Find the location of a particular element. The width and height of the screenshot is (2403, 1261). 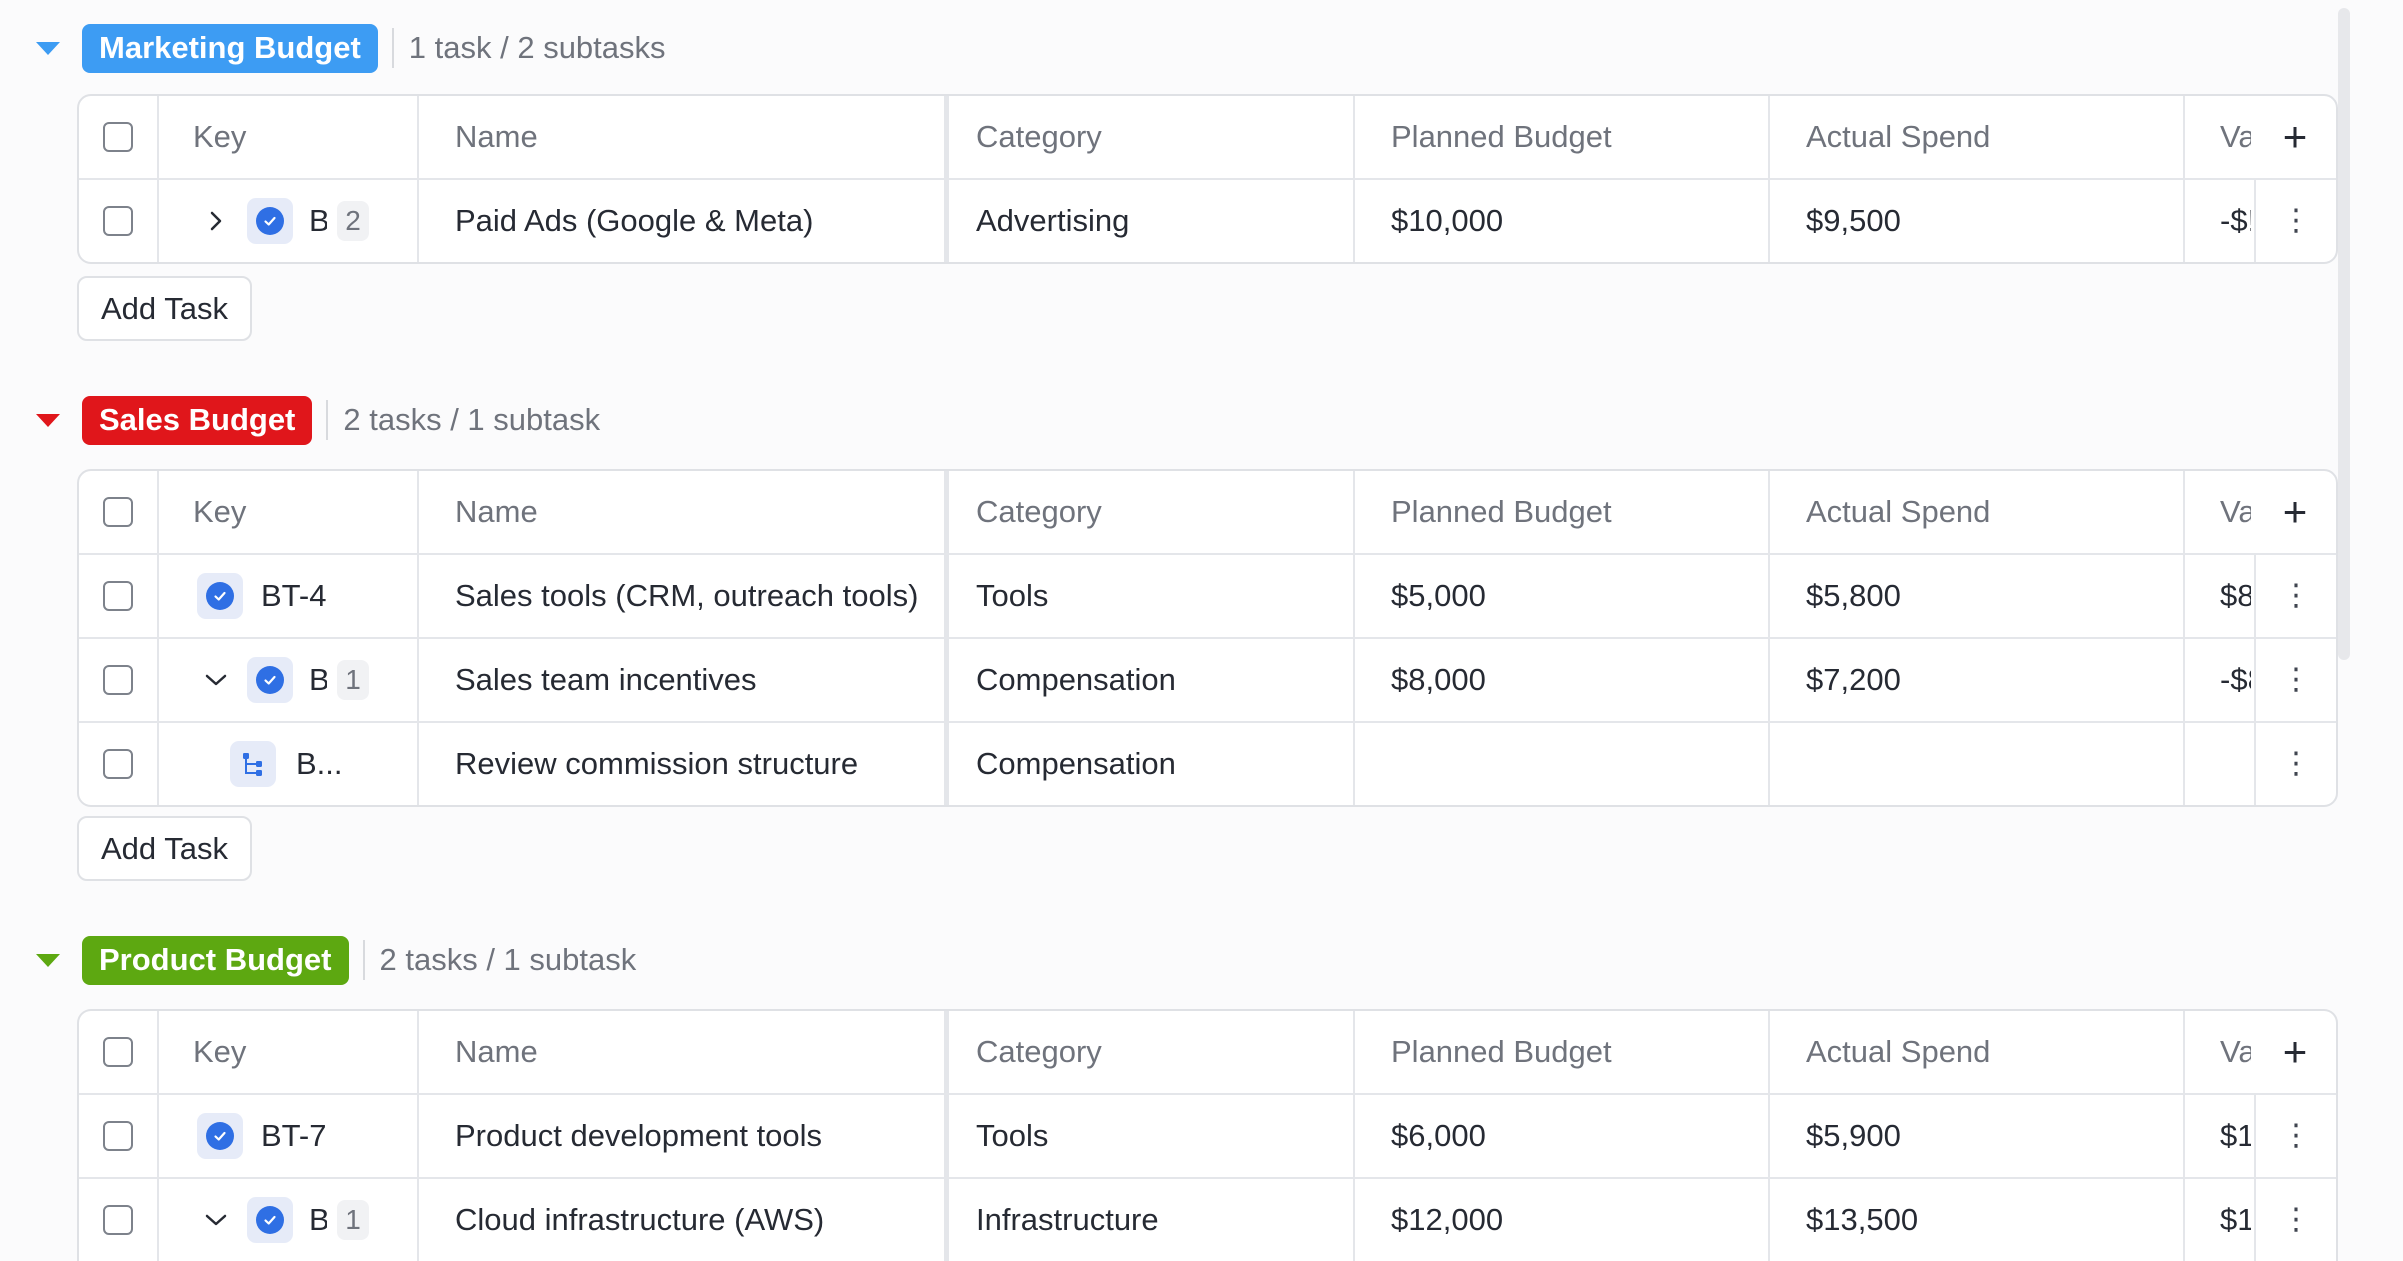

group-task-count: 1 task / 2 subtasks is located at coordinates (537, 47).